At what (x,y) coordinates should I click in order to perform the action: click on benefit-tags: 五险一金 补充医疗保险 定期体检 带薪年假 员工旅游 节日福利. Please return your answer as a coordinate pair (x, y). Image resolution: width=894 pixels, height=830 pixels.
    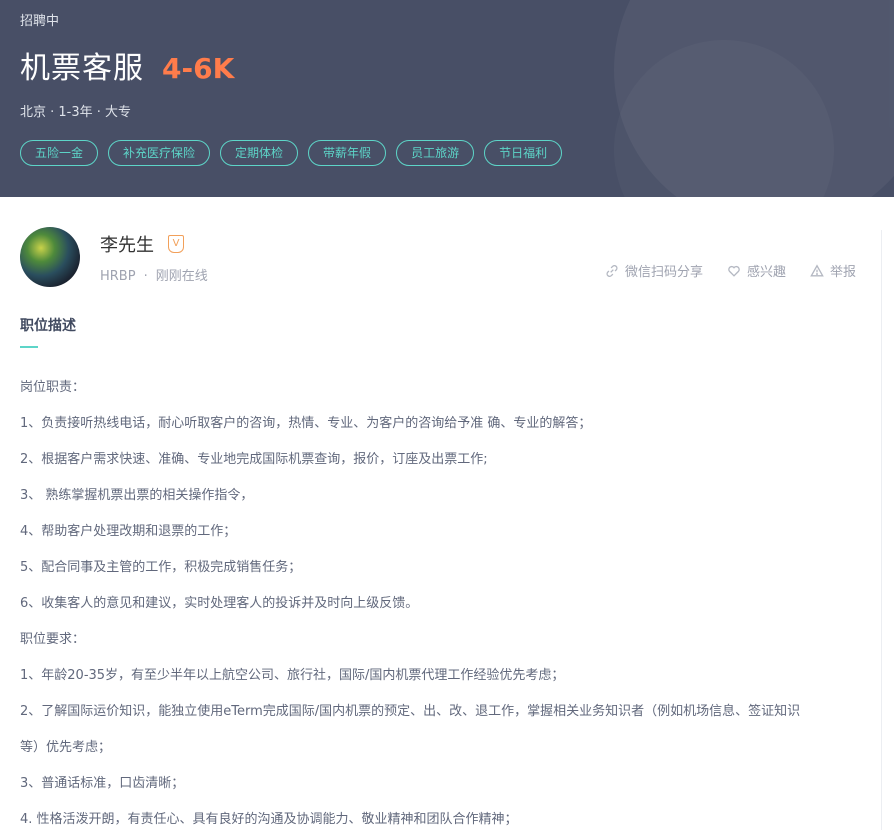
    Looking at the image, I should click on (447, 153).